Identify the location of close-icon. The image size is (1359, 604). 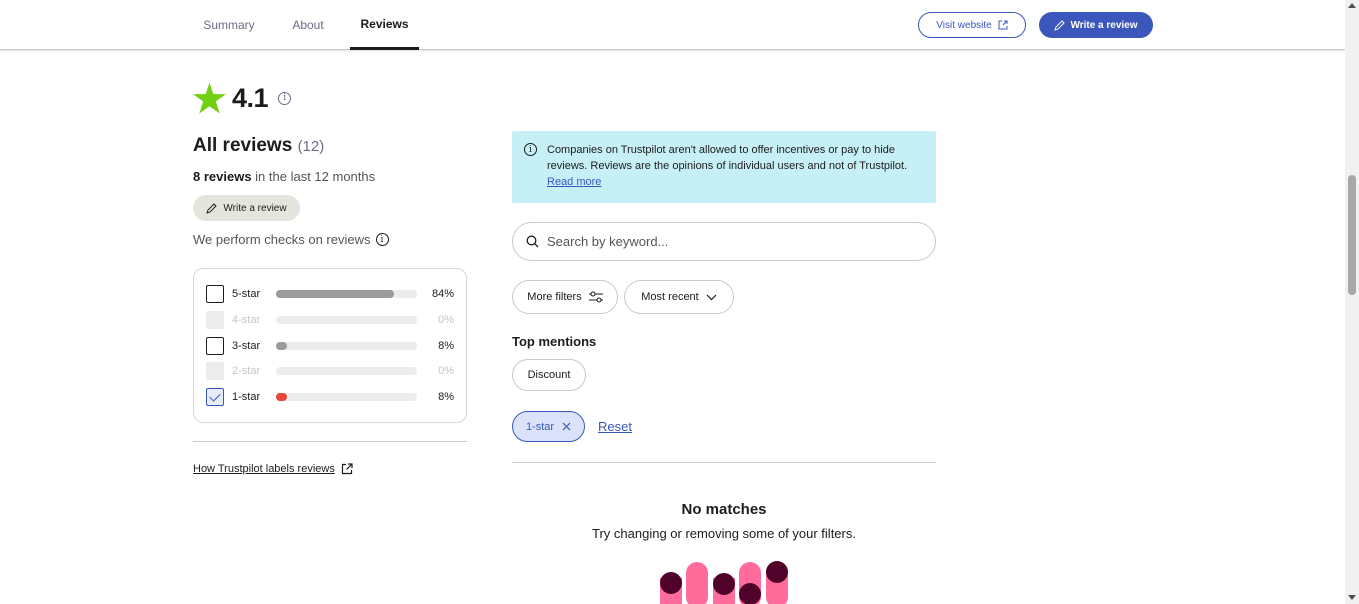
(566, 426).